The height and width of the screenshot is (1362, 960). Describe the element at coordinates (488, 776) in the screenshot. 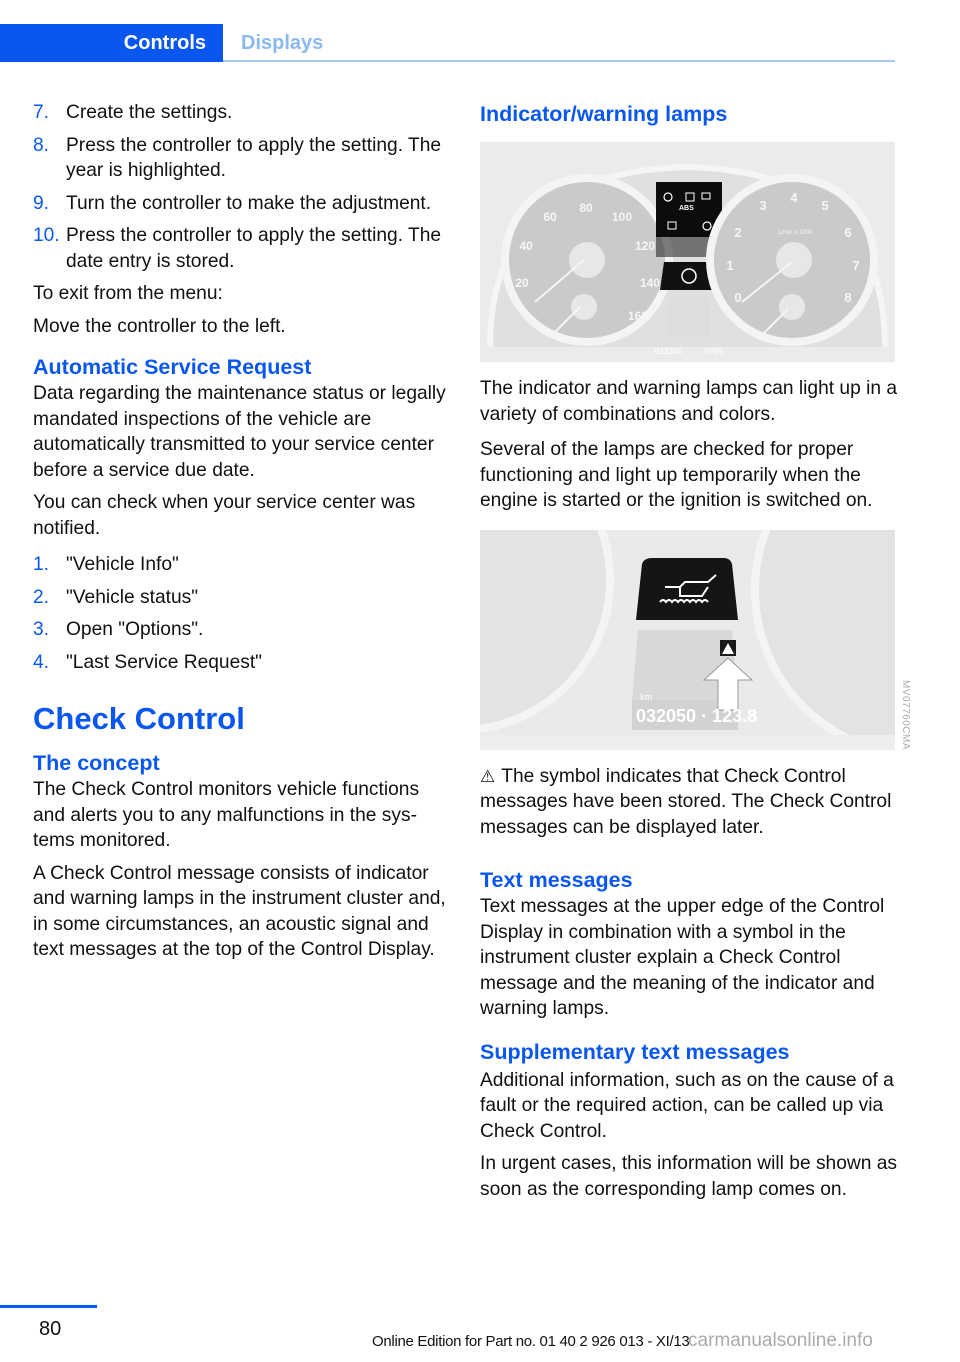

I see `warning-triangle-icon: ⚠` at that location.